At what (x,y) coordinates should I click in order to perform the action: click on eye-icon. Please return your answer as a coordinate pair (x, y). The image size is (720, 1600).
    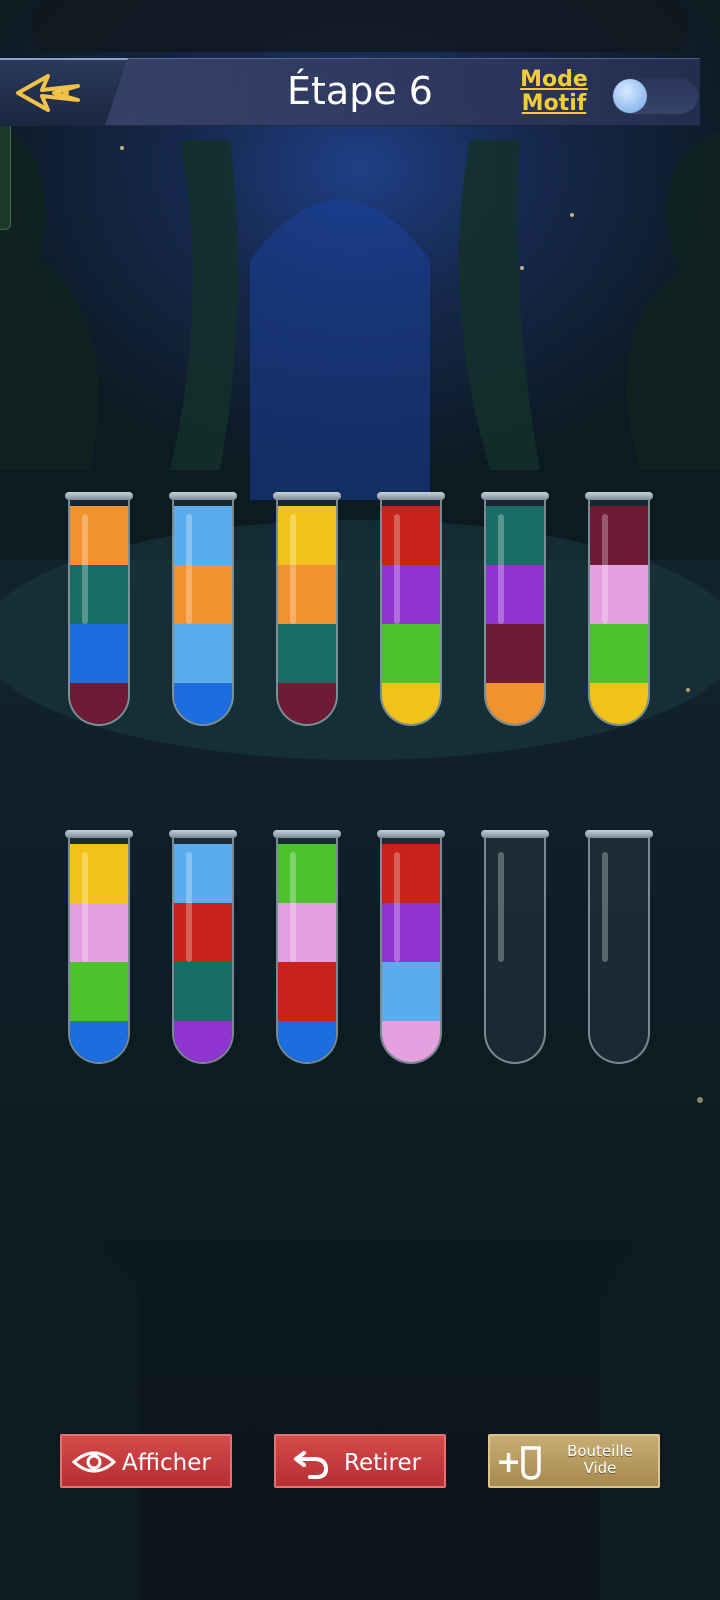
    Looking at the image, I should click on (94, 1462).